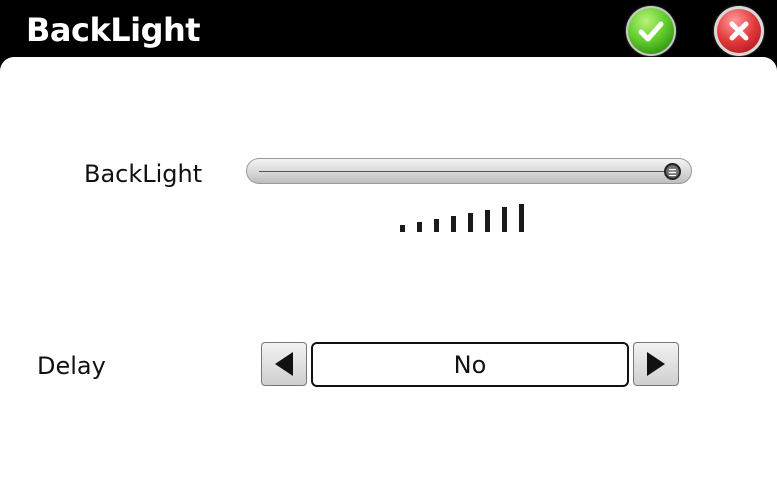  I want to click on close-icon, so click(739, 31).